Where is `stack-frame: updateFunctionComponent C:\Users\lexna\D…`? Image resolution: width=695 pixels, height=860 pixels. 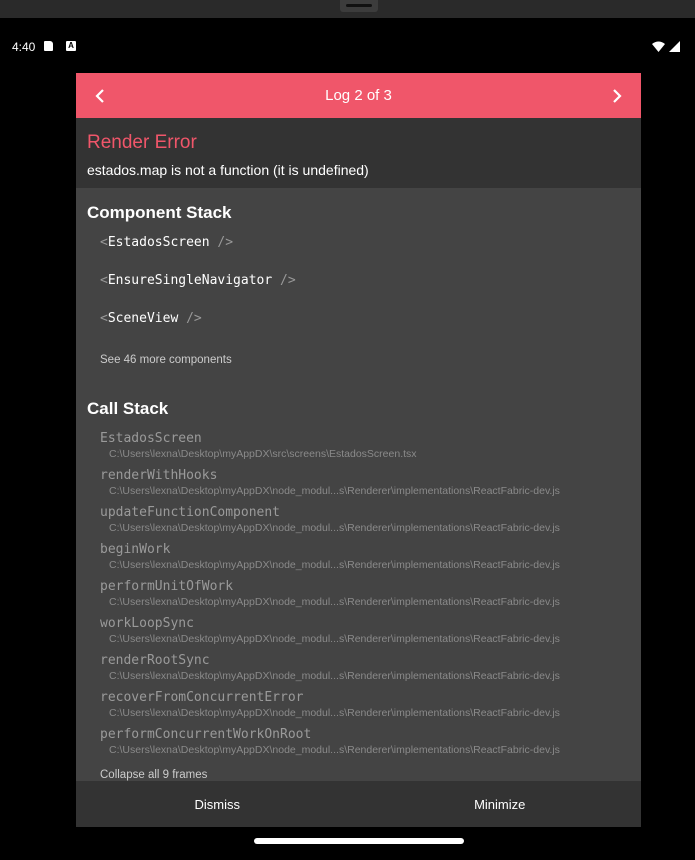
stack-frame: updateFunctionComponent C:\Users\lexna\D… is located at coordinates (365, 520).